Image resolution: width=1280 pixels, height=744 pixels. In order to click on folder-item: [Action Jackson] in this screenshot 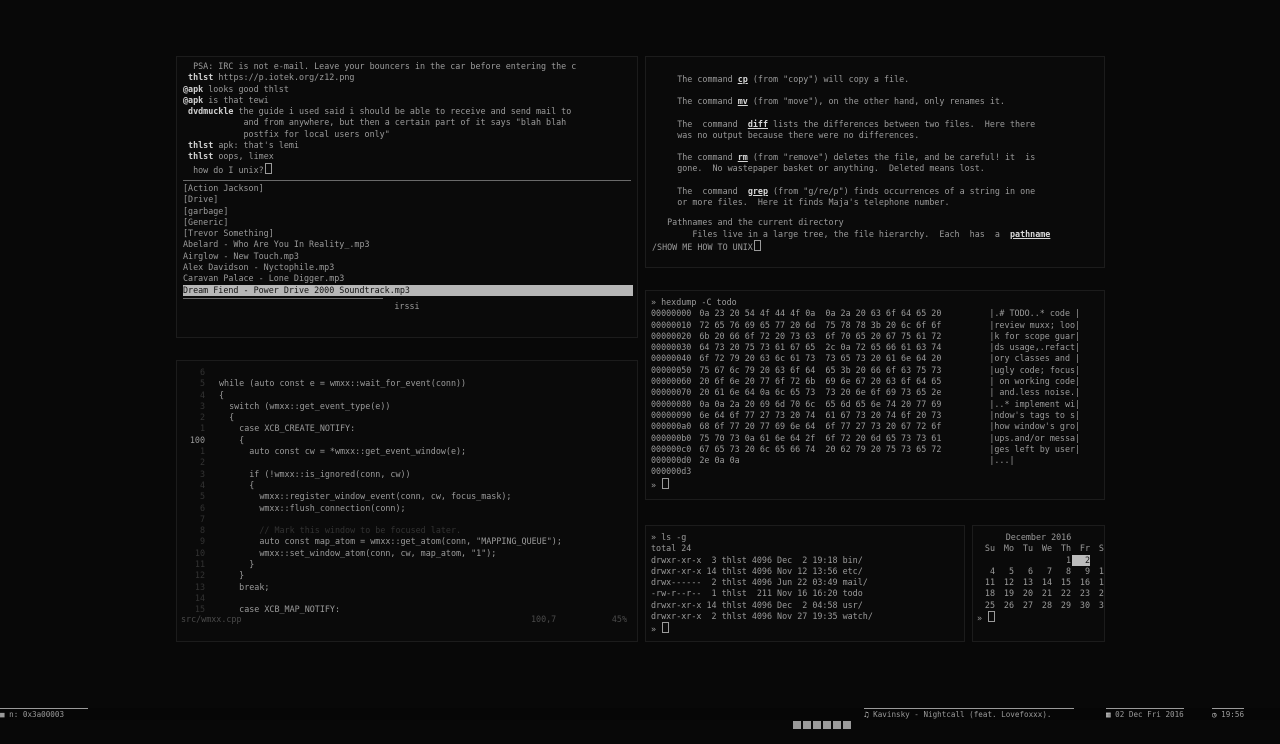, I will do `click(407, 188)`.